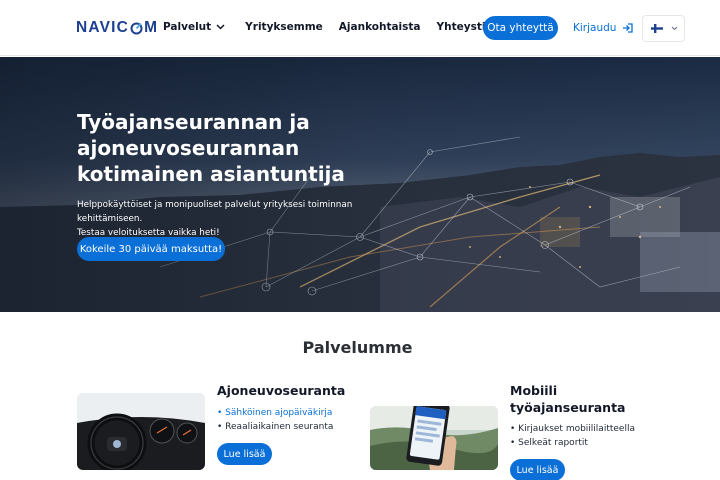 The width and height of the screenshot is (720, 480). What do you see at coordinates (292, 427) in the screenshot?
I see `feature-item: Reaaliaikainen seuranta` at bounding box center [292, 427].